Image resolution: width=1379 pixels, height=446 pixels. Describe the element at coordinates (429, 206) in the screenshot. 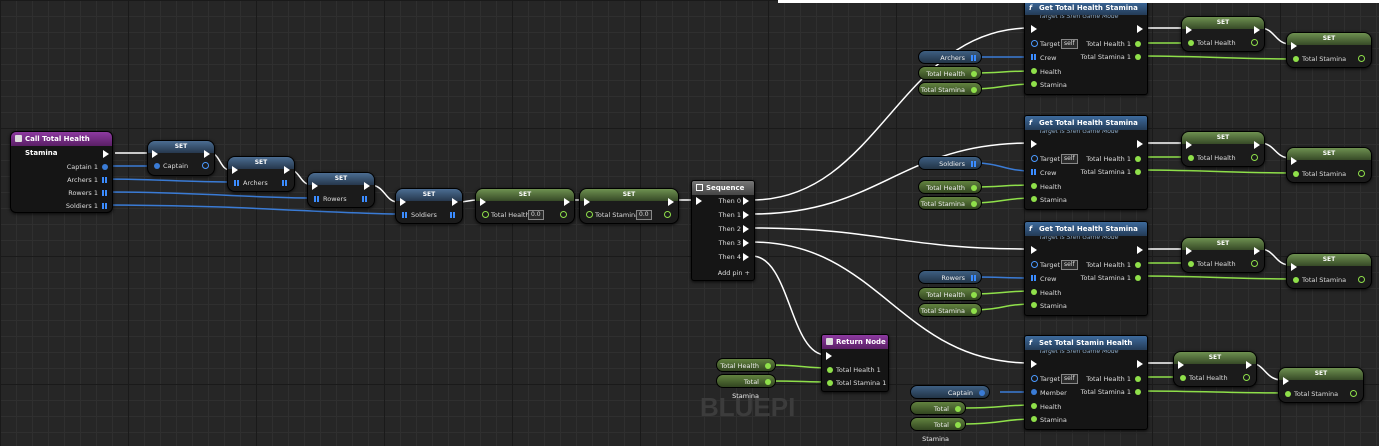

I see `set-soldiers-node: SET Soldiers` at that location.